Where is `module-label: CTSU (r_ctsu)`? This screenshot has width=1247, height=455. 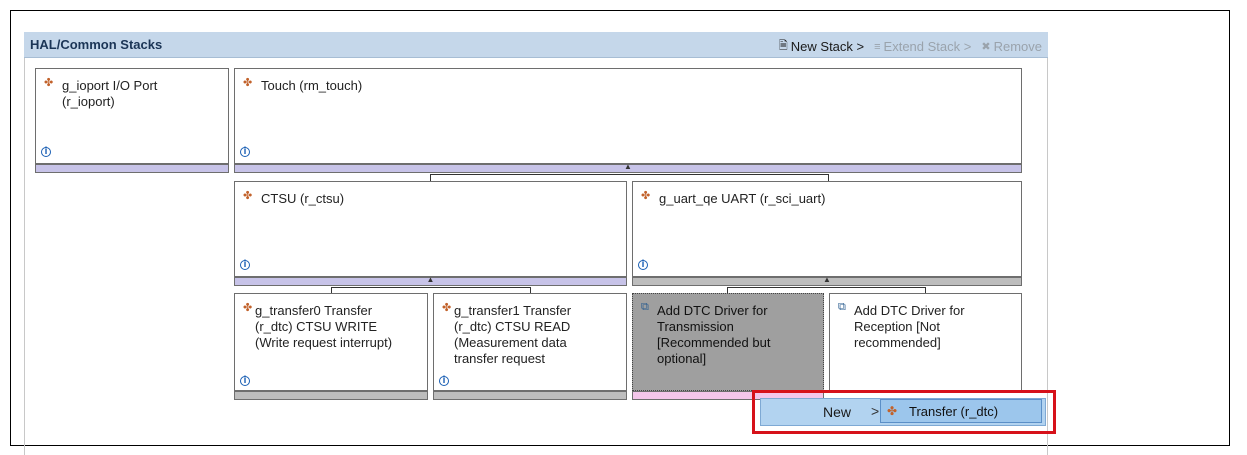 module-label: CTSU (r_ctsu) is located at coordinates (302, 199).